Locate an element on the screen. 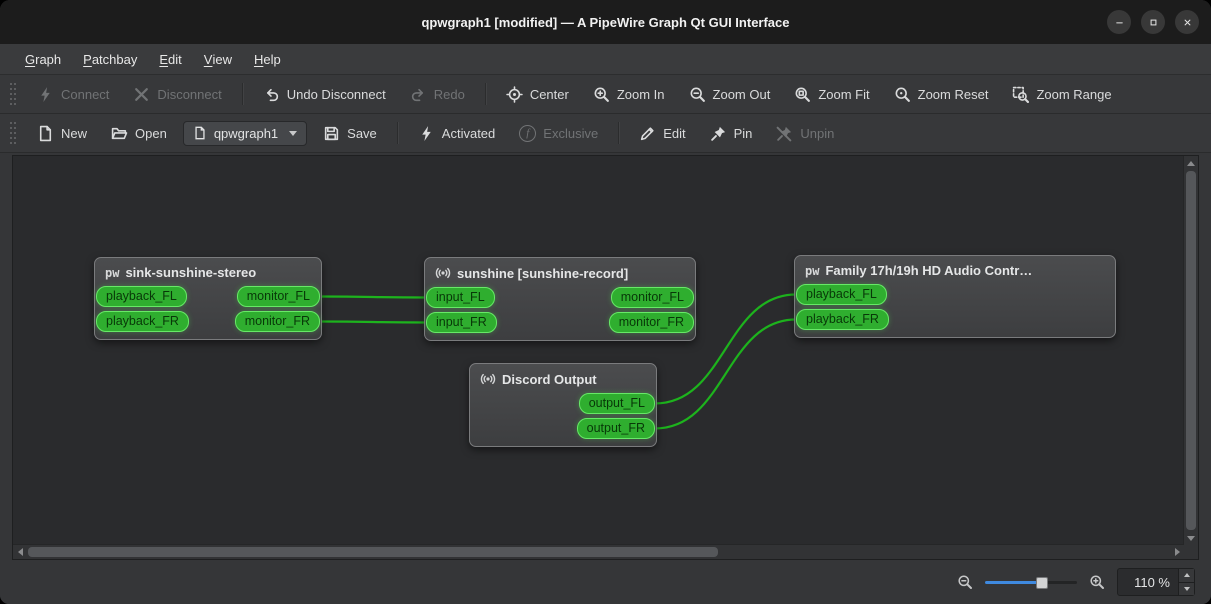  unpin-button: Unpin is located at coordinates (805, 133).